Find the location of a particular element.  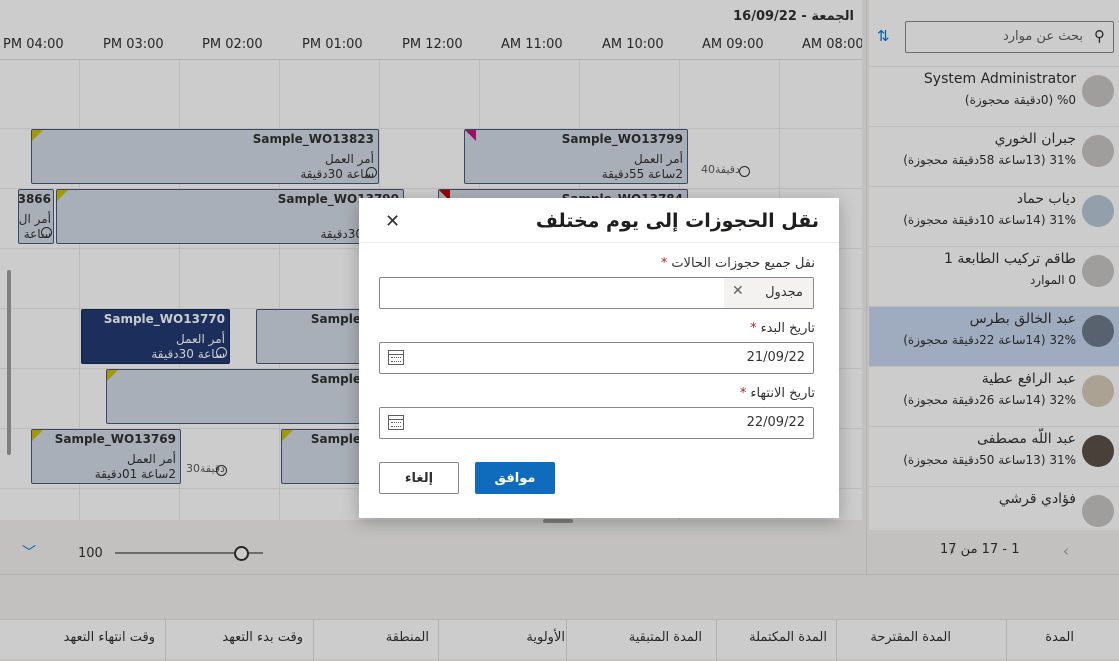

divider is located at coordinates (599, 242).